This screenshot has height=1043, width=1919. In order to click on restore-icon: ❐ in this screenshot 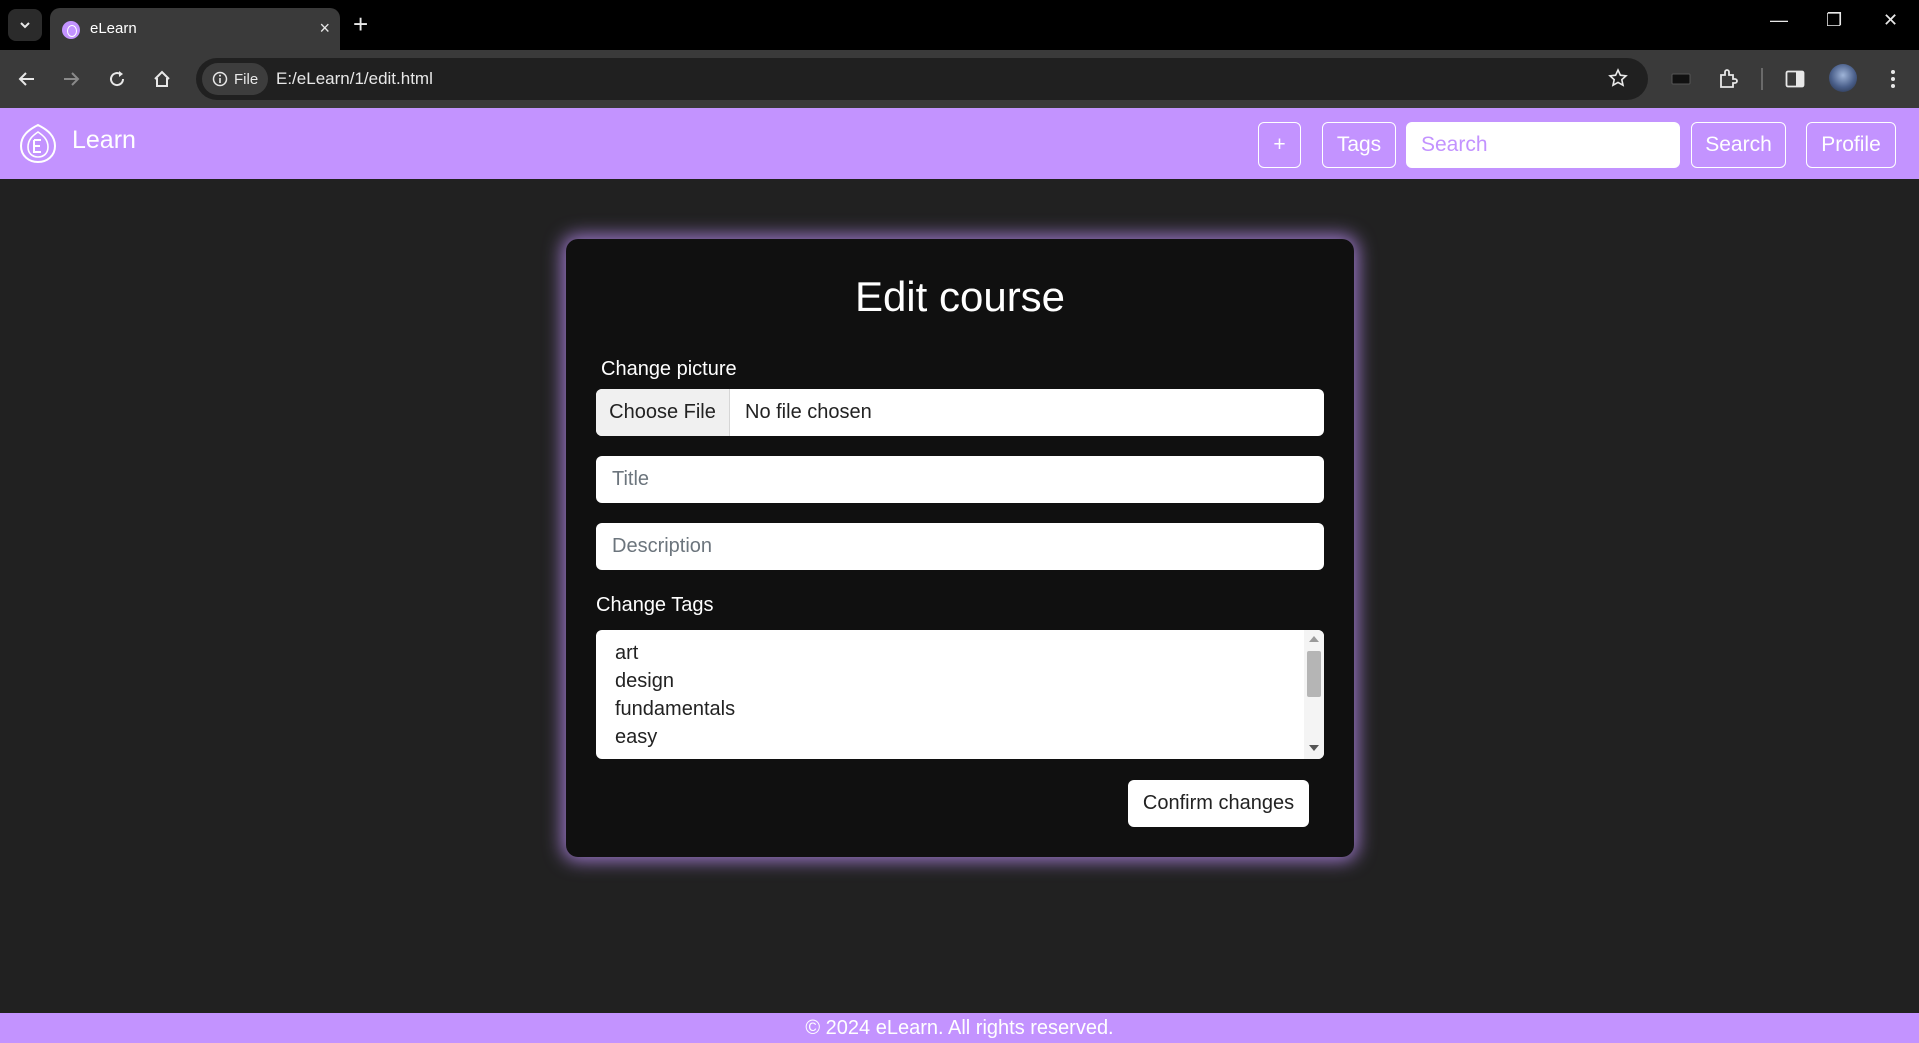, I will do `click(1834, 20)`.